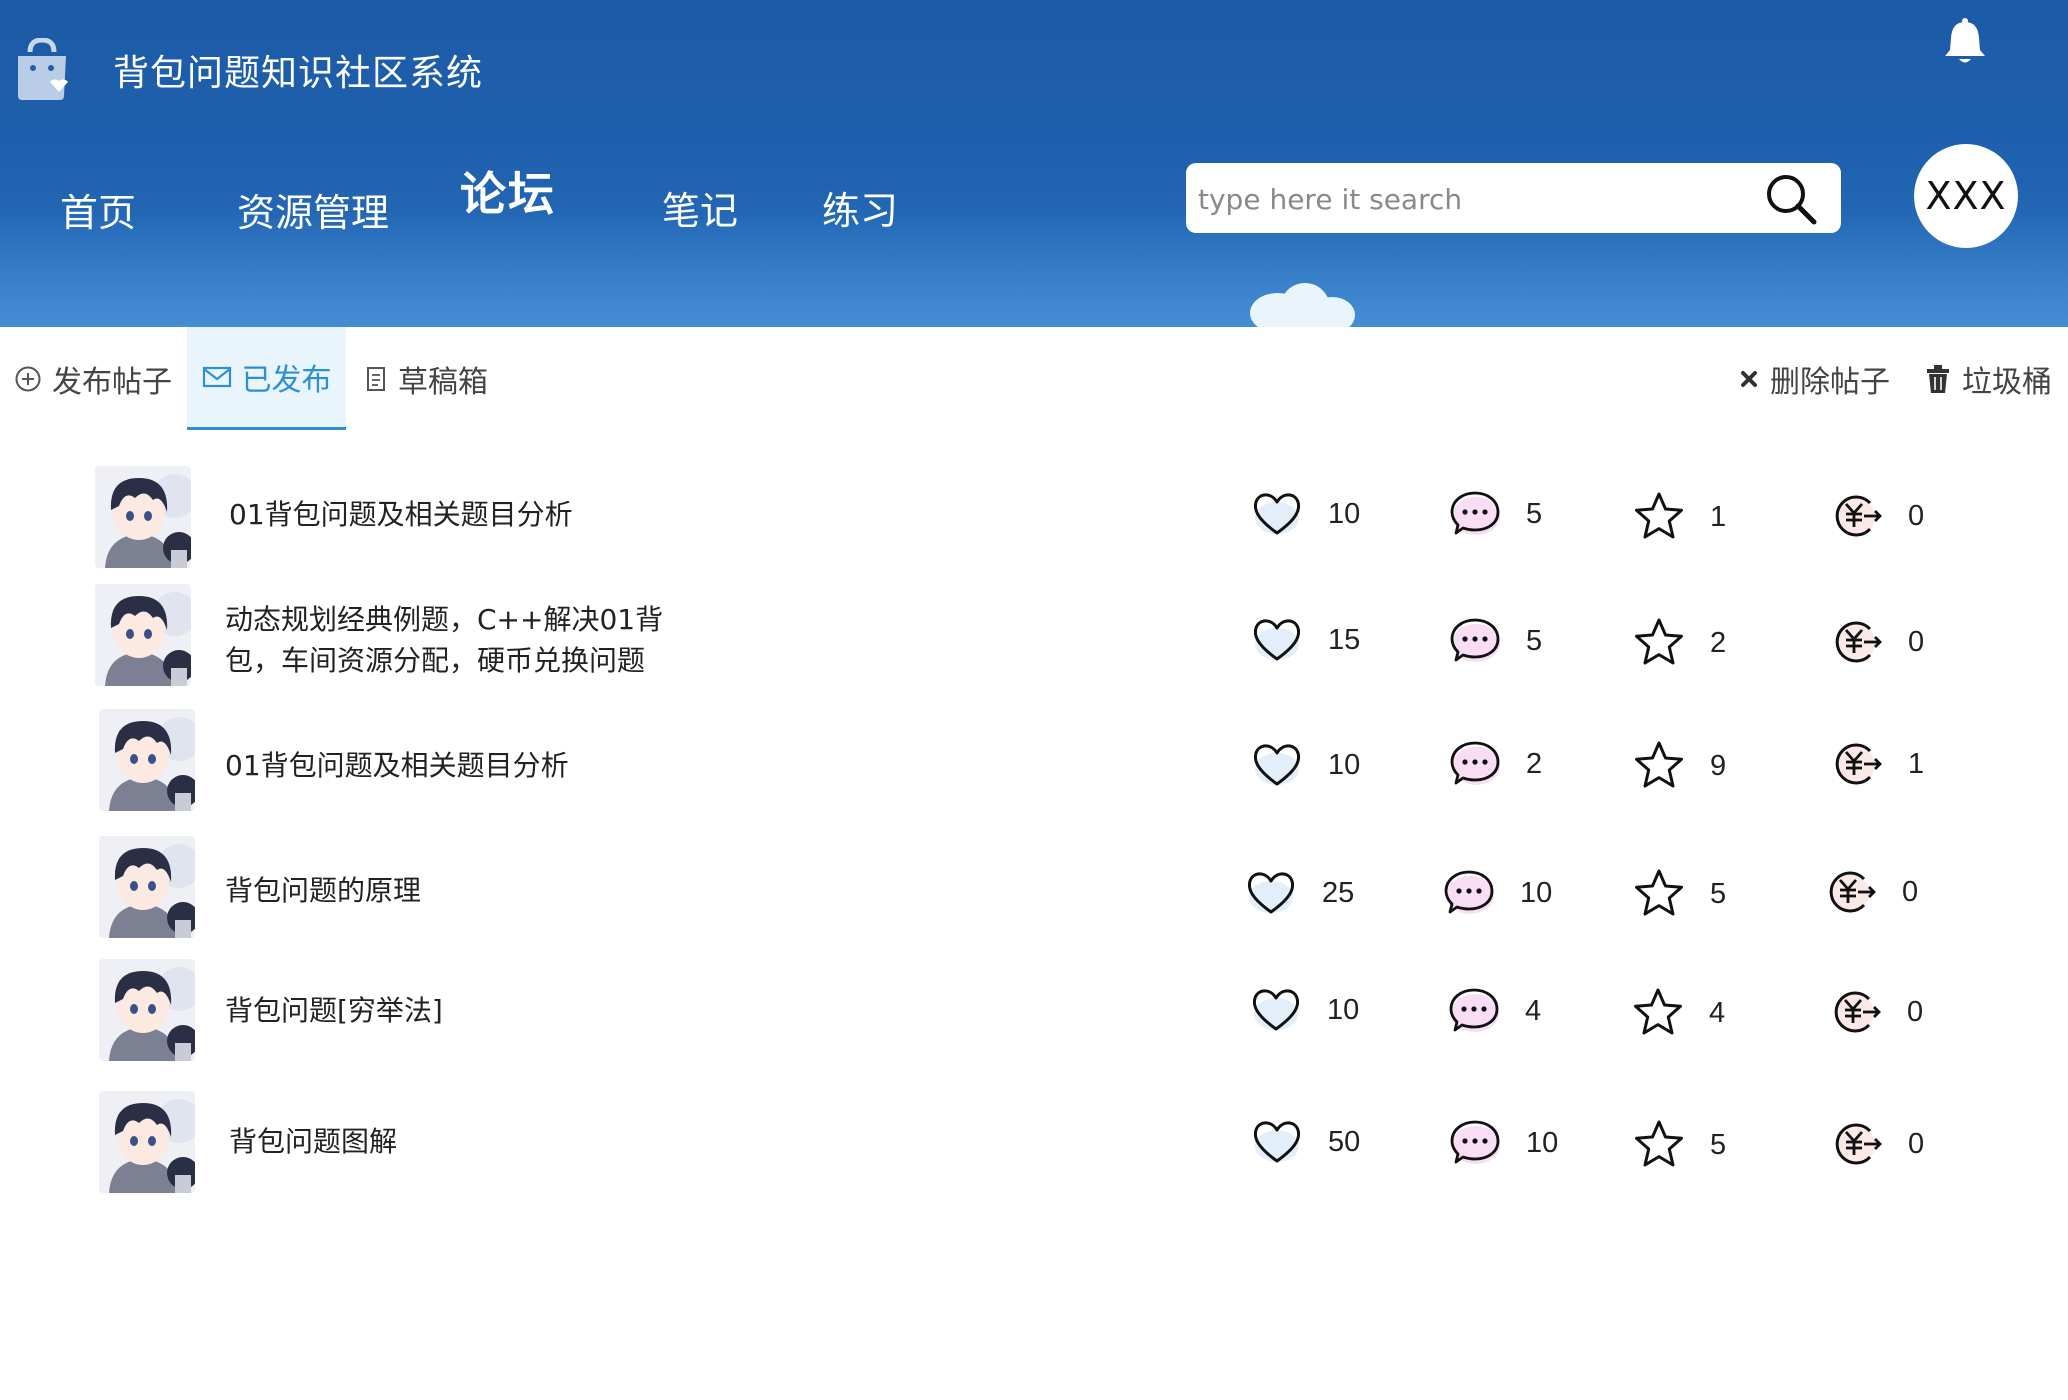 The height and width of the screenshot is (1400, 2068). Describe the element at coordinates (1791, 199) in the screenshot. I see `search-icon` at that location.